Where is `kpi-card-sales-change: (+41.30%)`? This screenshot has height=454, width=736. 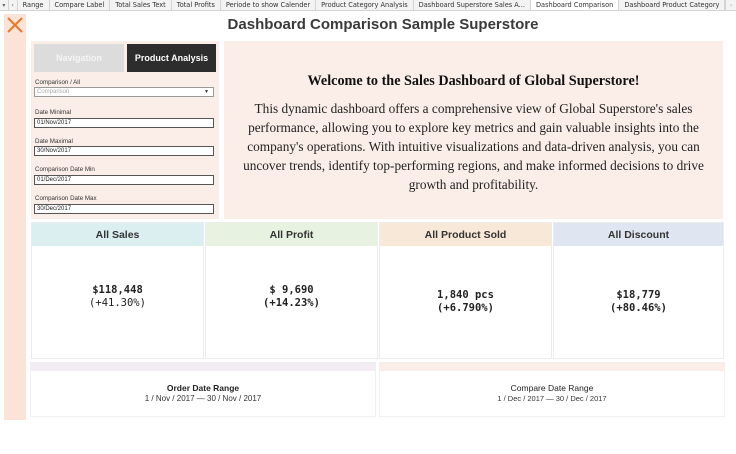
kpi-card-sales-change: (+41.30%) is located at coordinates (117, 303).